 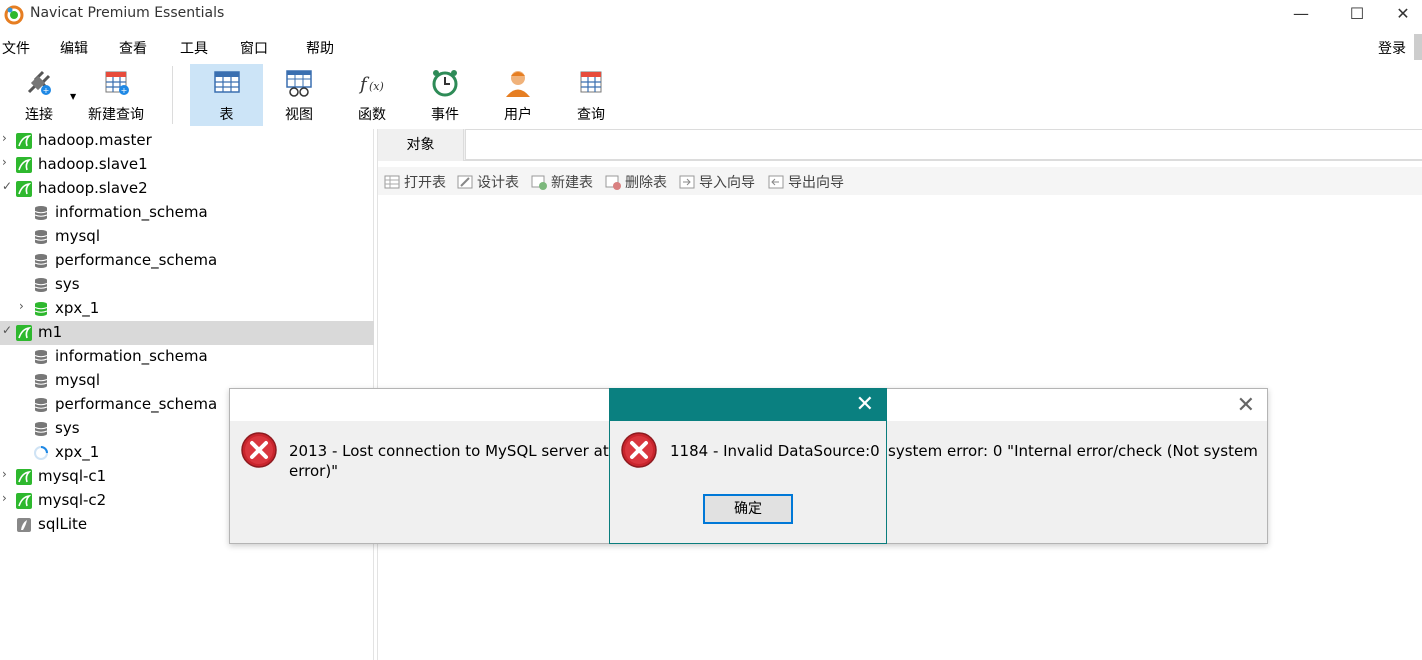 I want to click on tree-item-label: sys, so click(x=67, y=428).